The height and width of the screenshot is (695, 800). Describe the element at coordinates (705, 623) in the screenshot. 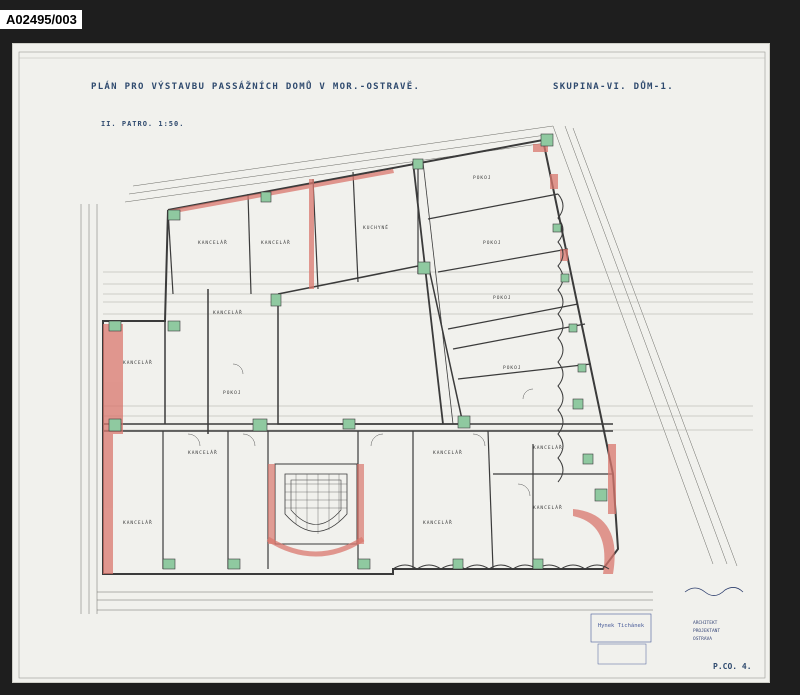

I see `stamp-line: ARCHITEKT` at that location.